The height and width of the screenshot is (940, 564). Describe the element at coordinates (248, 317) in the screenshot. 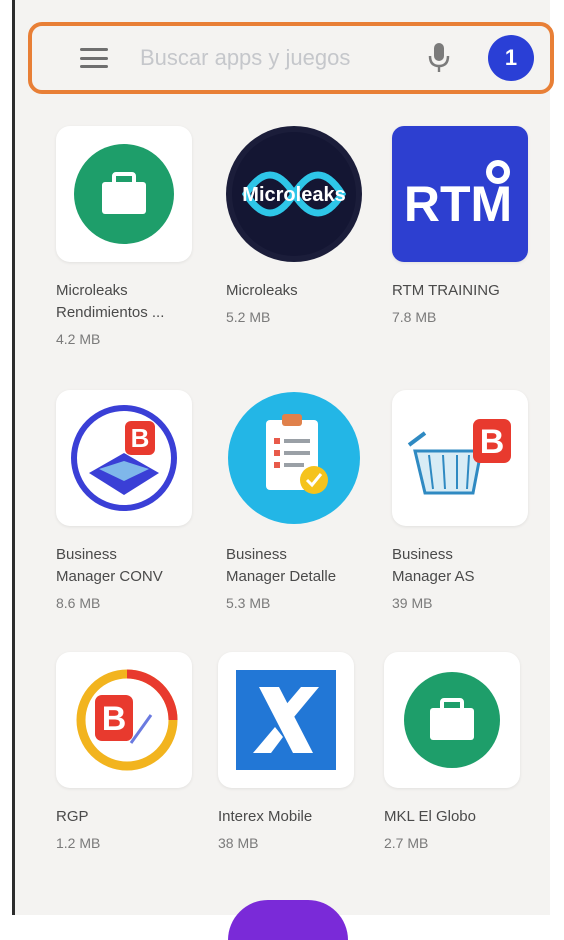

I see `app-size: 5.2 MB` at that location.